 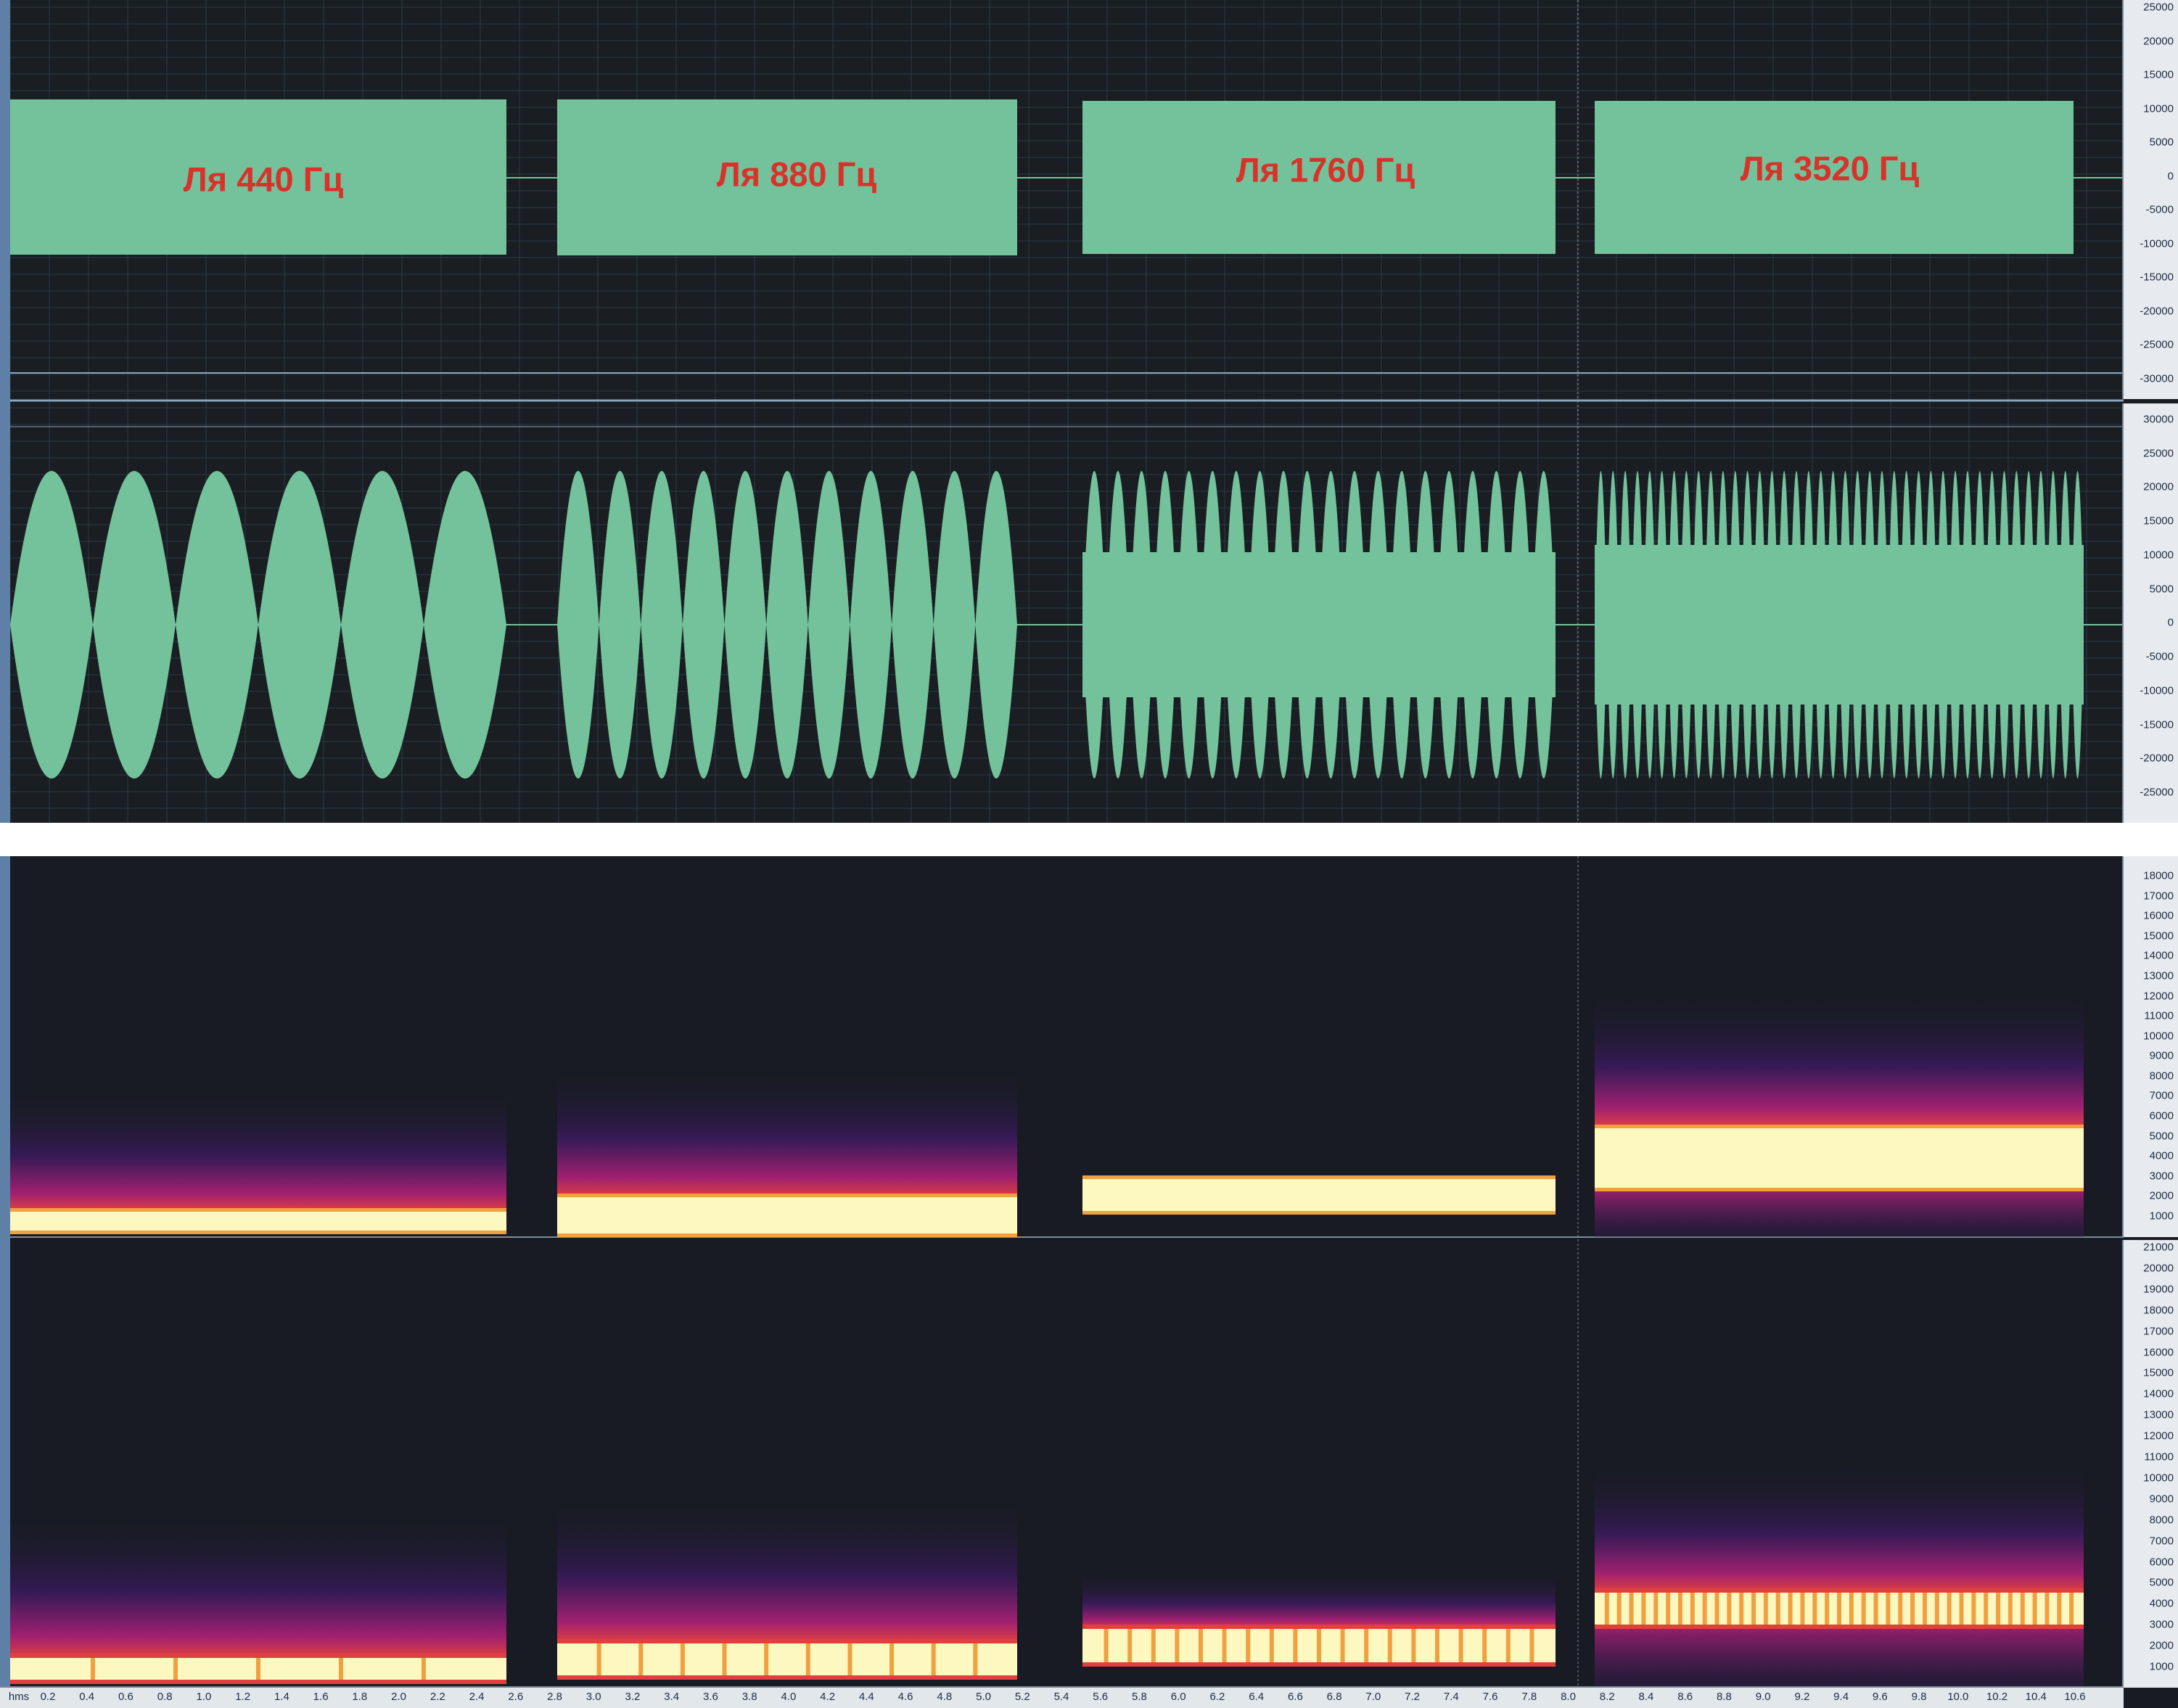 I want to click on time-tick-label: 9.8, so click(x=1919, y=1697).